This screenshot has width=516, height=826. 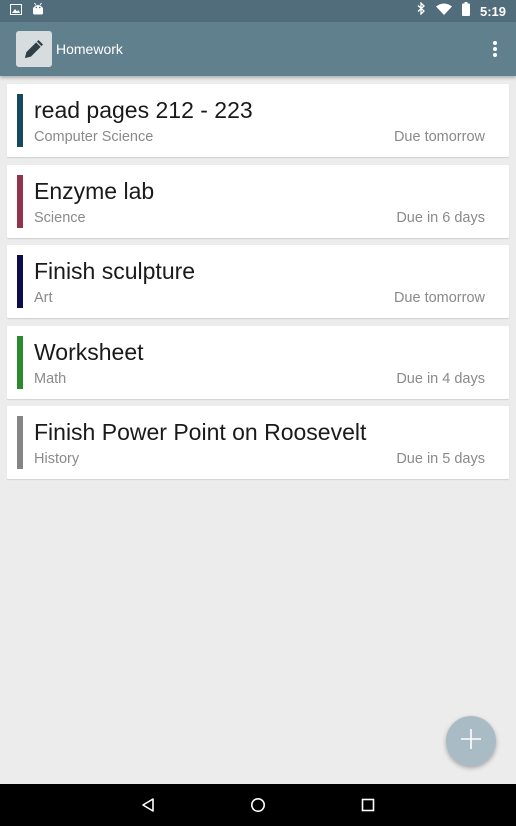 I want to click on assignment-card: Finish sculpture Art Due tomorrow, so click(x=258, y=281).